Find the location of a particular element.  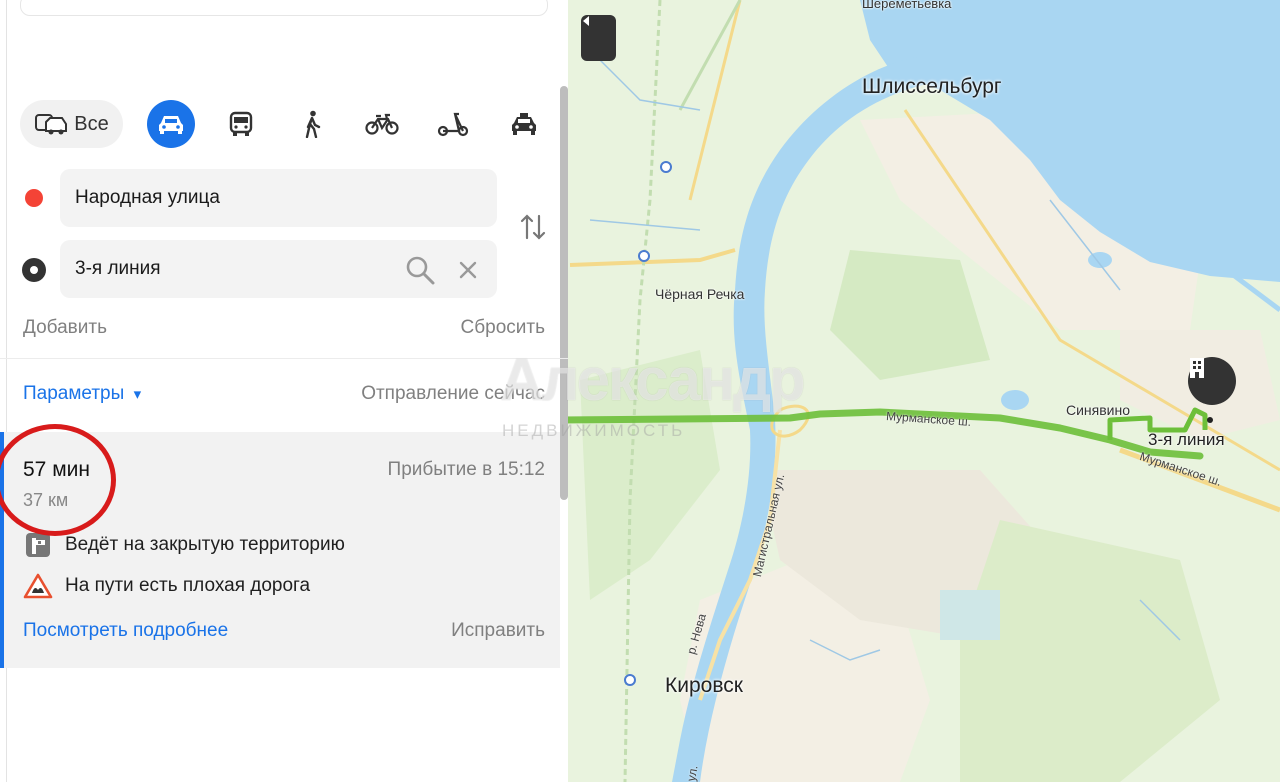

mode-walk-button is located at coordinates (312, 124).